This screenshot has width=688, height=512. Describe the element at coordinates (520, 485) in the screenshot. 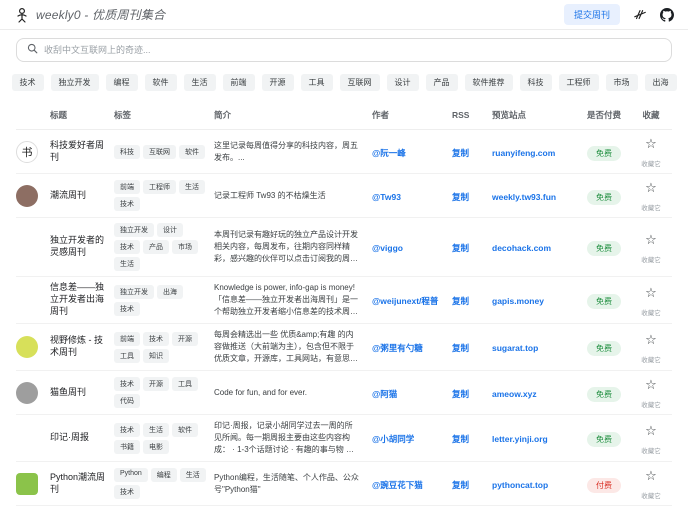

I see `site-link: pythoncat.top` at that location.